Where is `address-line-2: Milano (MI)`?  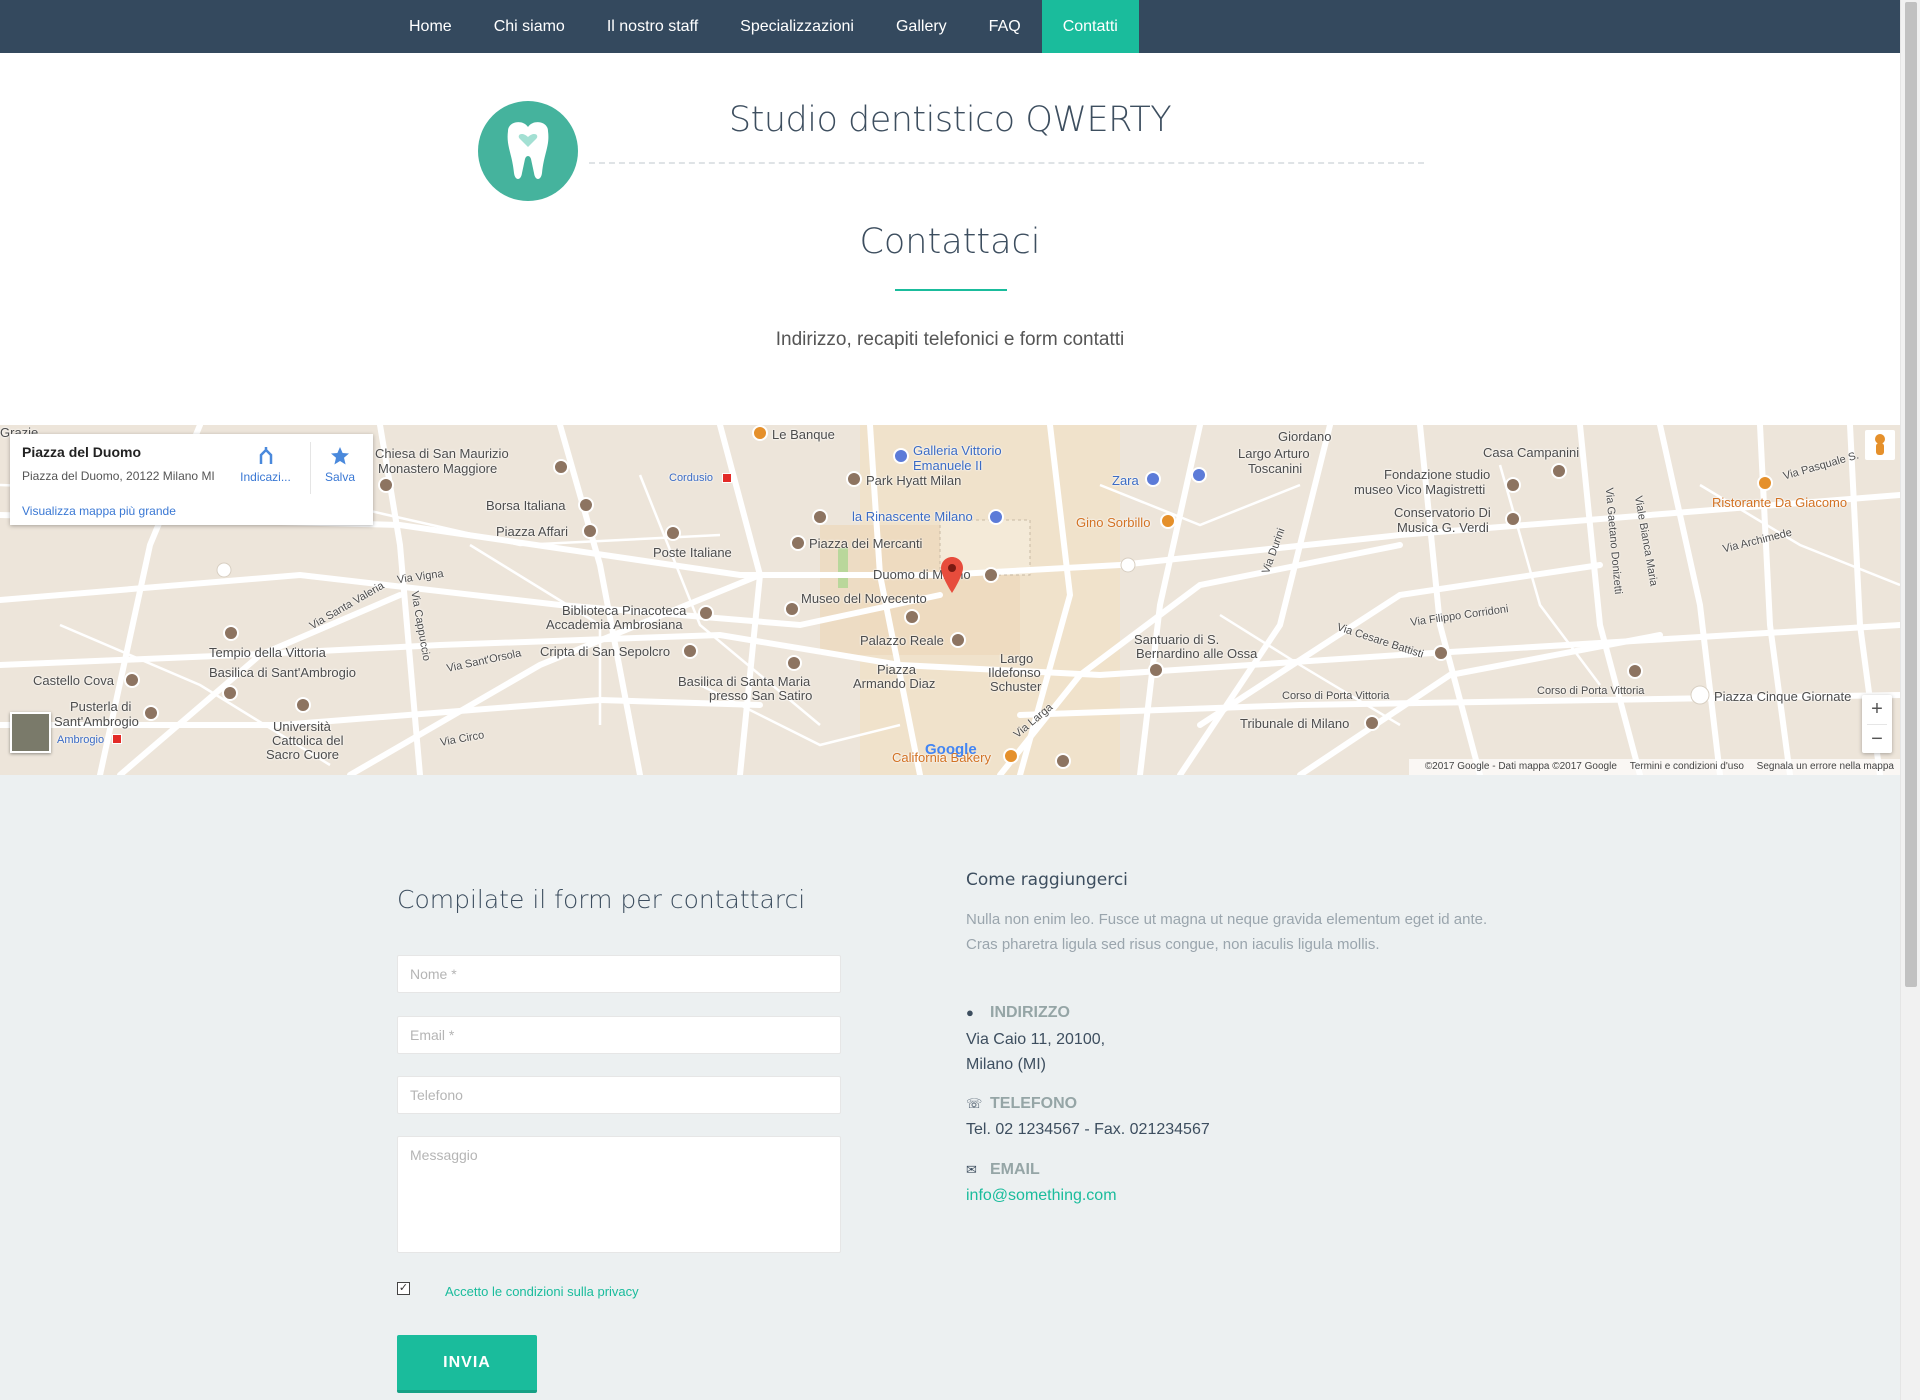
address-line-2: Milano (MI) is located at coordinates (1006, 1064).